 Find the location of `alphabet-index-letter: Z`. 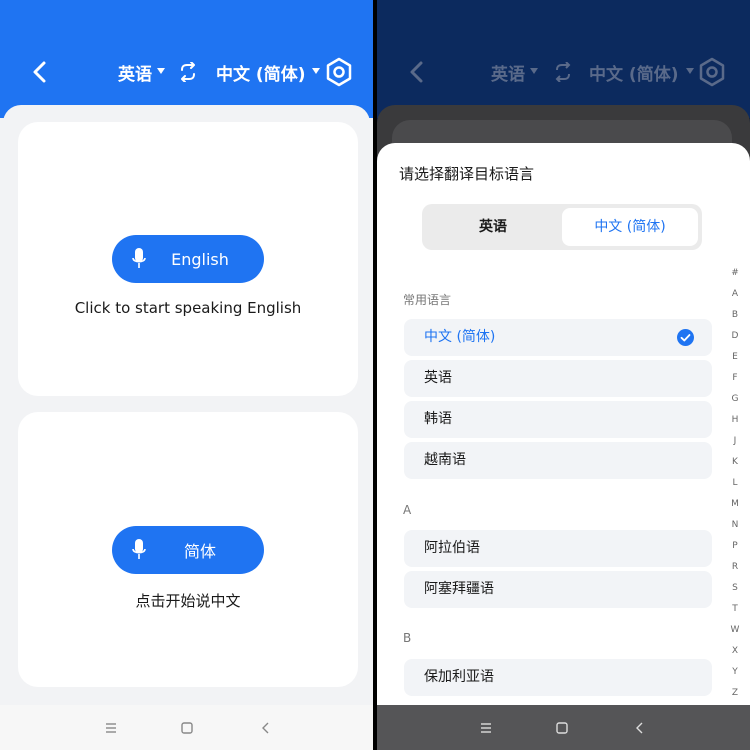

alphabet-index-letter: Z is located at coordinates (735, 693).